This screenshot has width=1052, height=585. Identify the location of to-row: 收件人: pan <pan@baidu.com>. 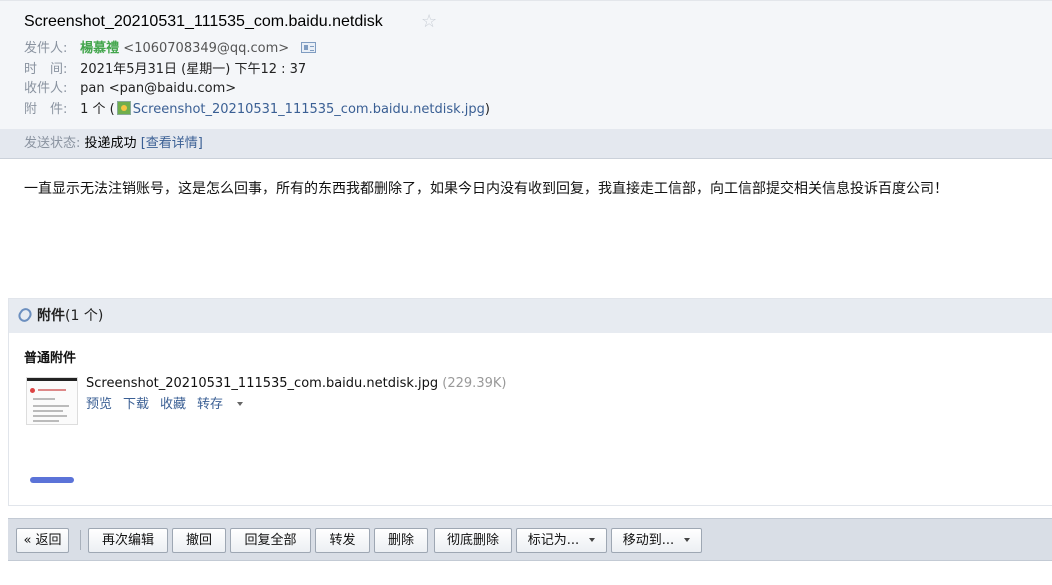
(130, 89).